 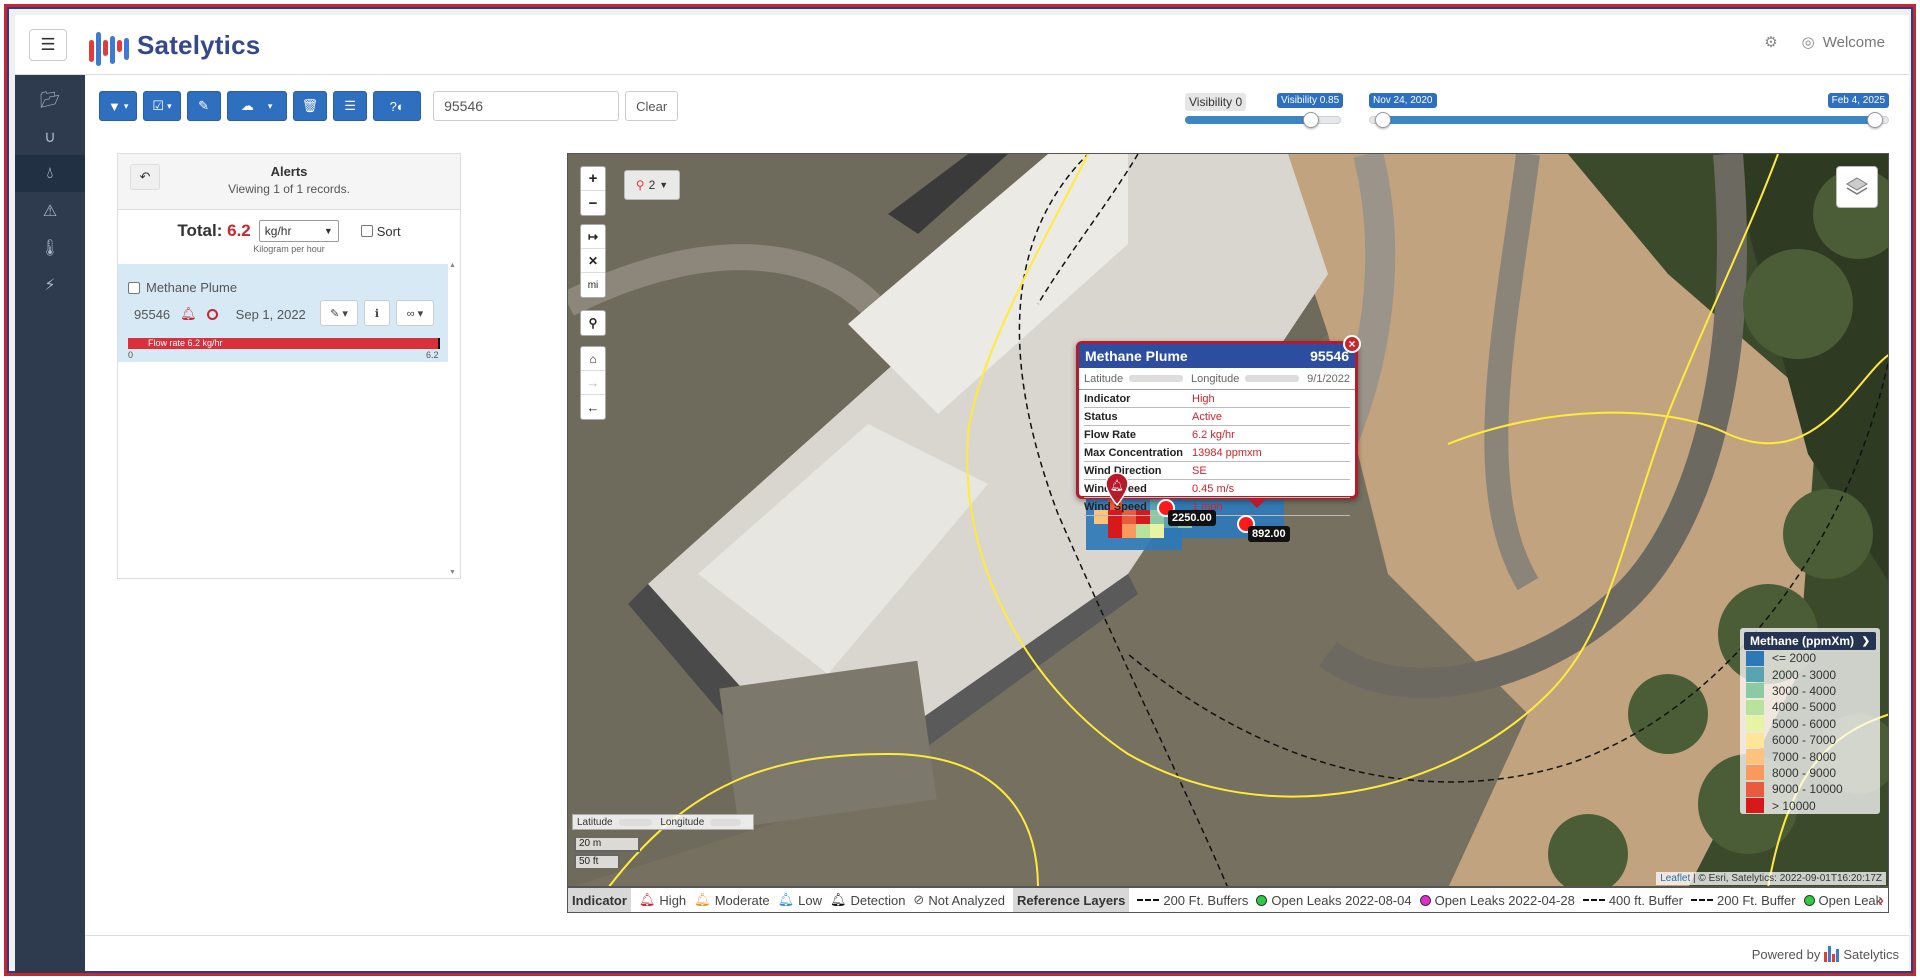 I want to click on search-input: 95546, so click(x=526, y=106).